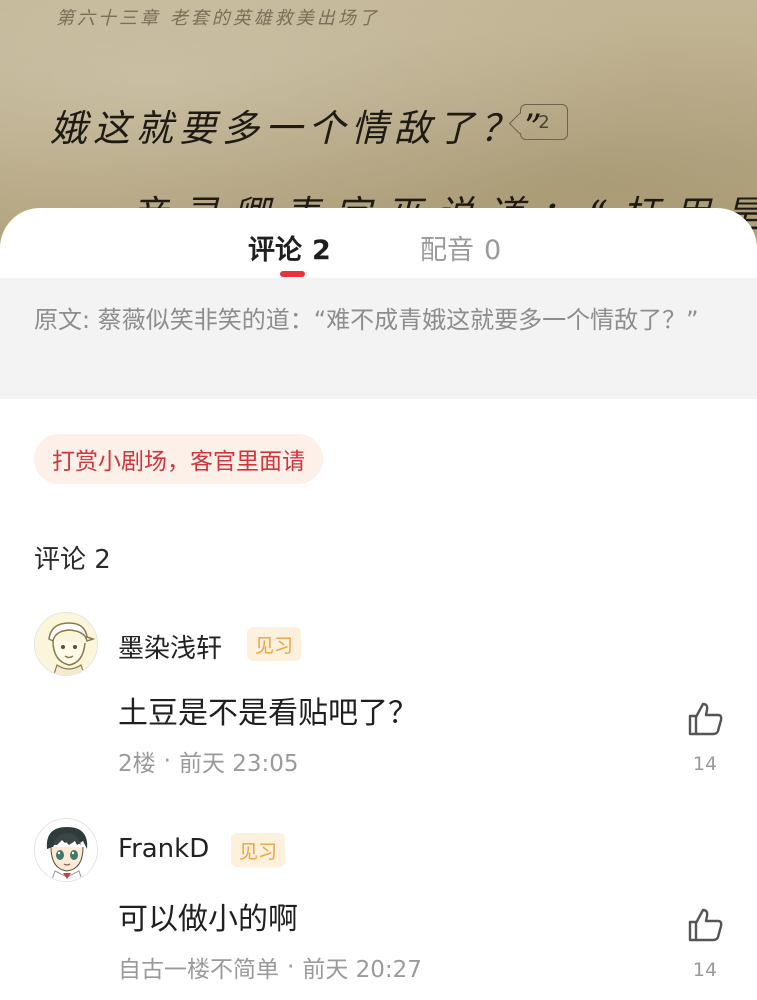 The width and height of the screenshot is (757, 1000). I want to click on active-tab-indicator, so click(292, 274).